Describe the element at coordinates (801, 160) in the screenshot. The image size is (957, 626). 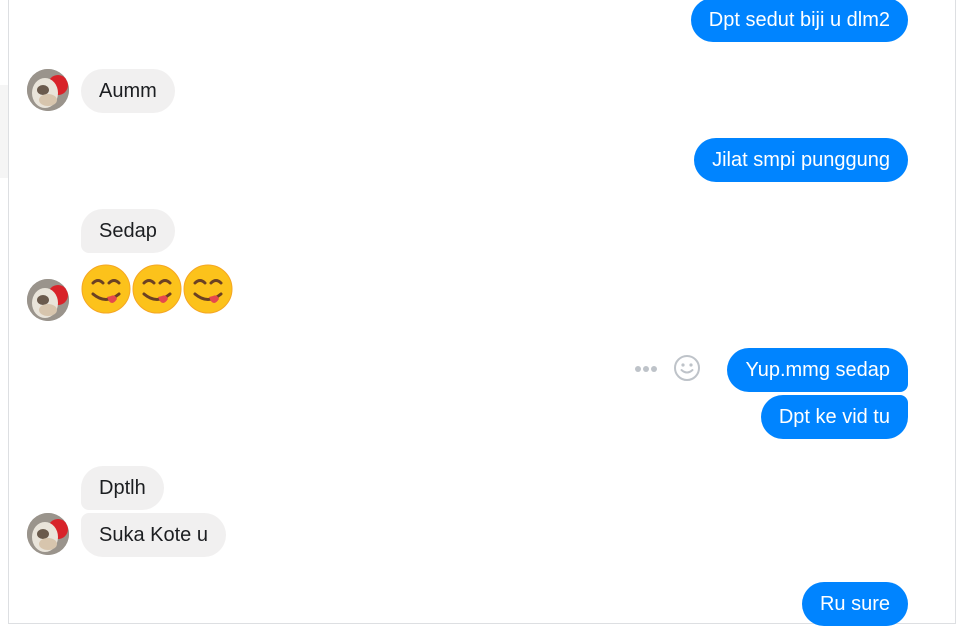
I see `message-outgoing: Jilat smpi punggung` at that location.